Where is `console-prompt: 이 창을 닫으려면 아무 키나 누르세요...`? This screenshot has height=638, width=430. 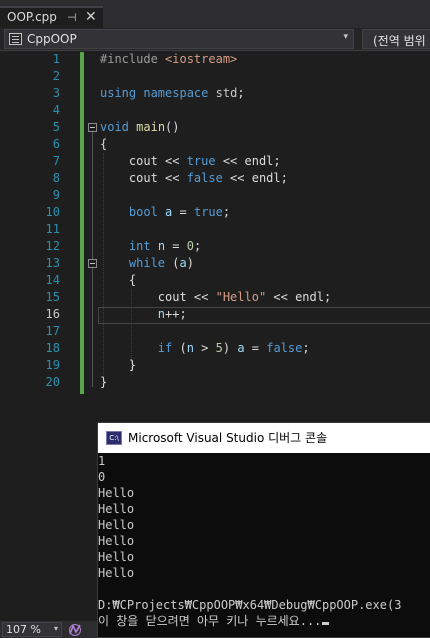
console-prompt: 이 창을 닫으려면 아무 키나 누르세요... is located at coordinates (210, 621).